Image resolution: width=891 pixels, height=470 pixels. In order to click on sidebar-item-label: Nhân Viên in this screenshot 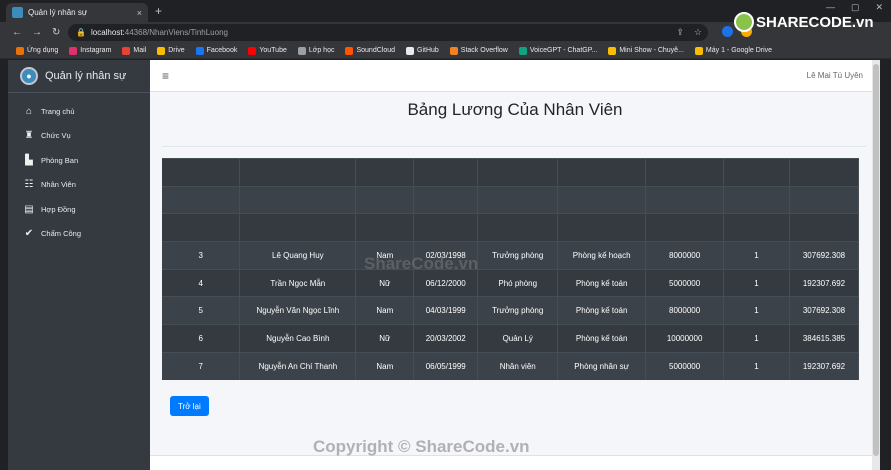, I will do `click(58, 185)`.